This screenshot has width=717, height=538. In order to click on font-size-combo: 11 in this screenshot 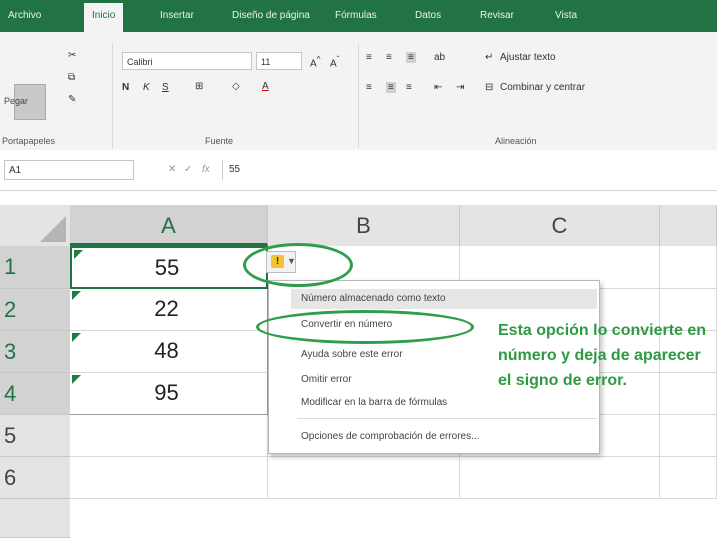, I will do `click(279, 61)`.